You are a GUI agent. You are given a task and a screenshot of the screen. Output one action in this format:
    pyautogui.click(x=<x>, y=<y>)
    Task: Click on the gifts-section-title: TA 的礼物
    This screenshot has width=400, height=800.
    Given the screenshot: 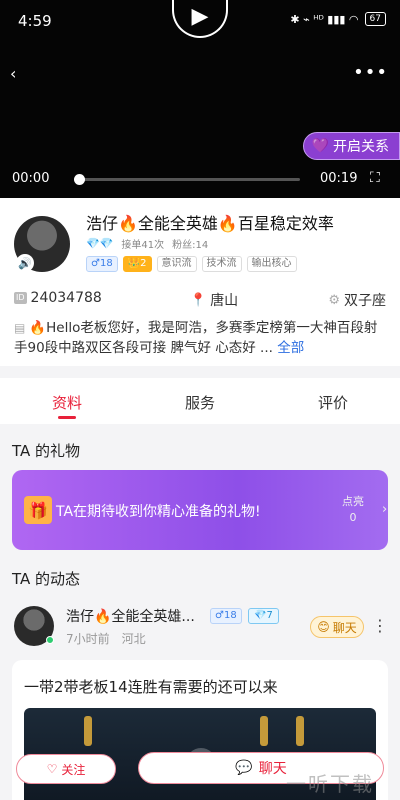 What is the action you would take?
    pyautogui.click(x=46, y=451)
    